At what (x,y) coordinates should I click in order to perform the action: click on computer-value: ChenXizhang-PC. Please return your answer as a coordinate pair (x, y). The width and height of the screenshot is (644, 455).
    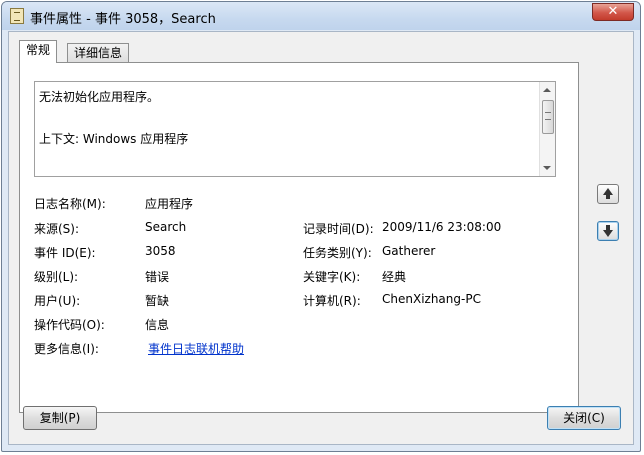
    Looking at the image, I should click on (431, 299).